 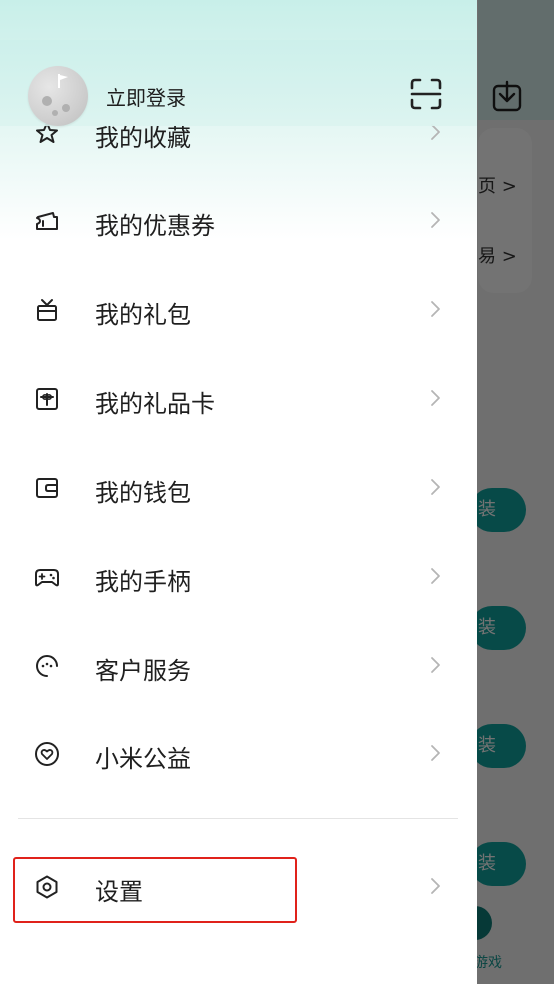 What do you see at coordinates (426, 94) in the screenshot?
I see `scan-icon` at bounding box center [426, 94].